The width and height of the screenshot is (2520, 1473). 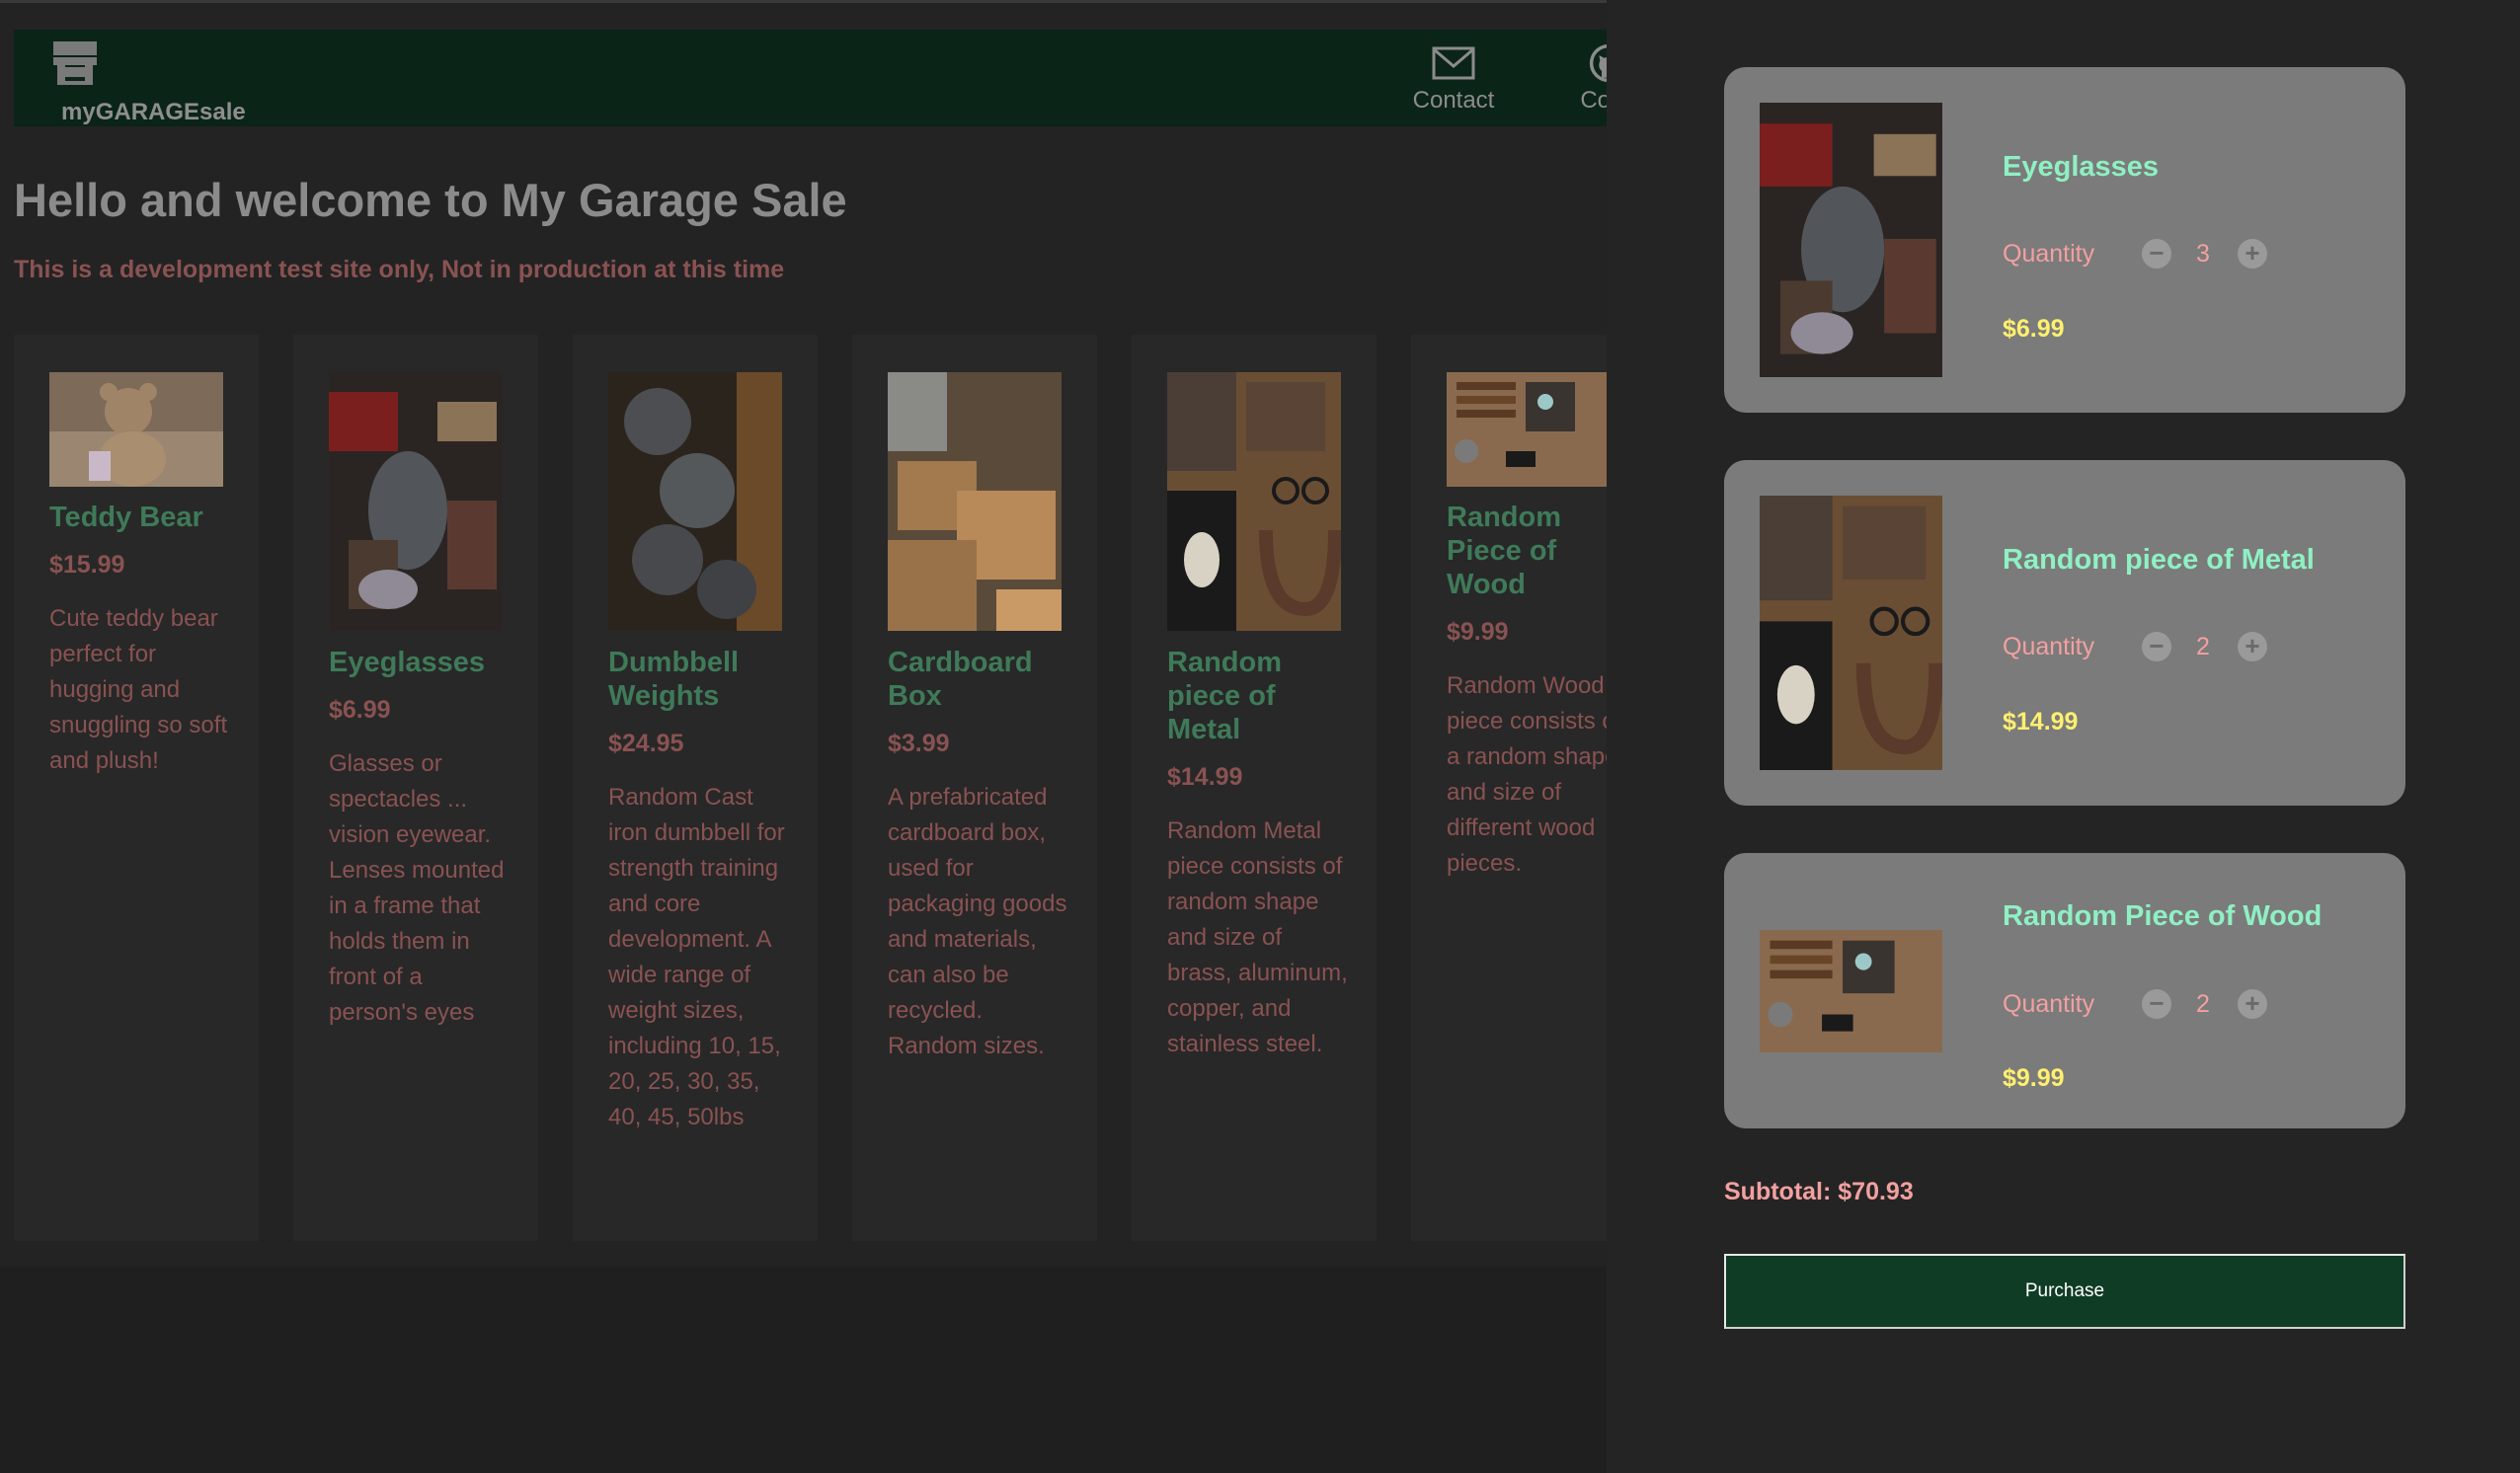 I want to click on product-image-wood, so click(x=1527, y=430).